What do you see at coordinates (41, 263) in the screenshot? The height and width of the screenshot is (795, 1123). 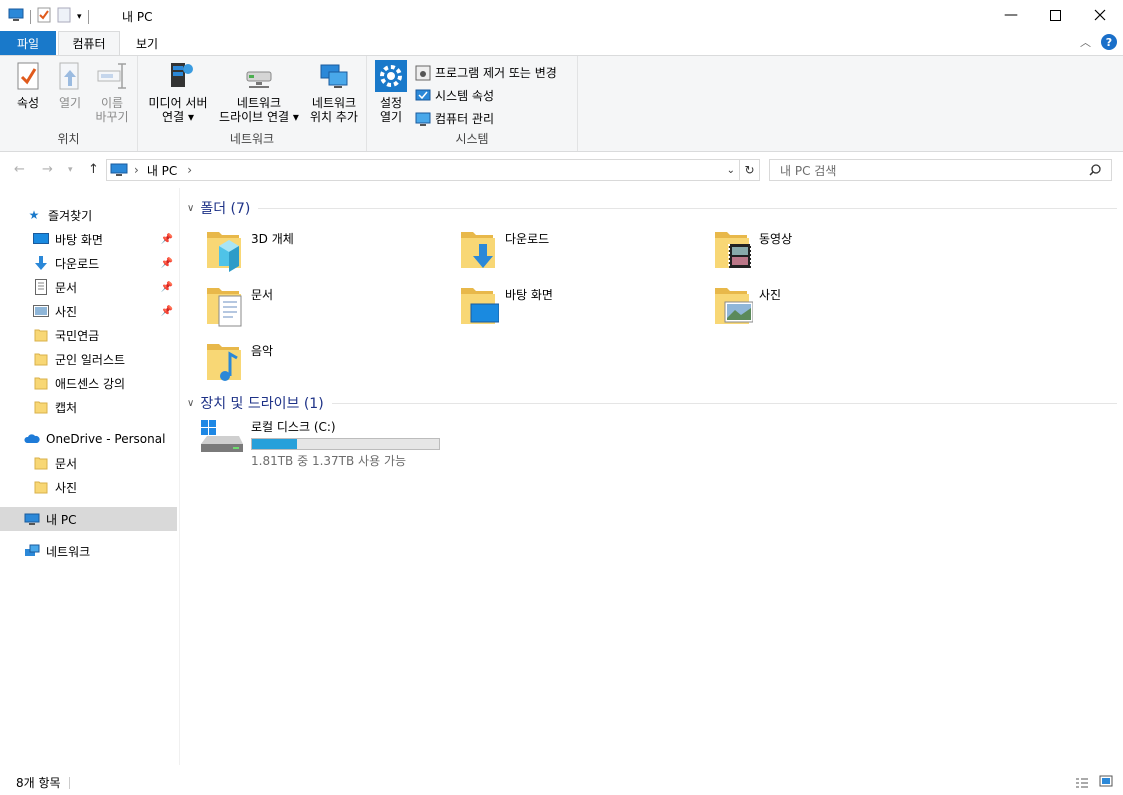 I see `download-icon` at bounding box center [41, 263].